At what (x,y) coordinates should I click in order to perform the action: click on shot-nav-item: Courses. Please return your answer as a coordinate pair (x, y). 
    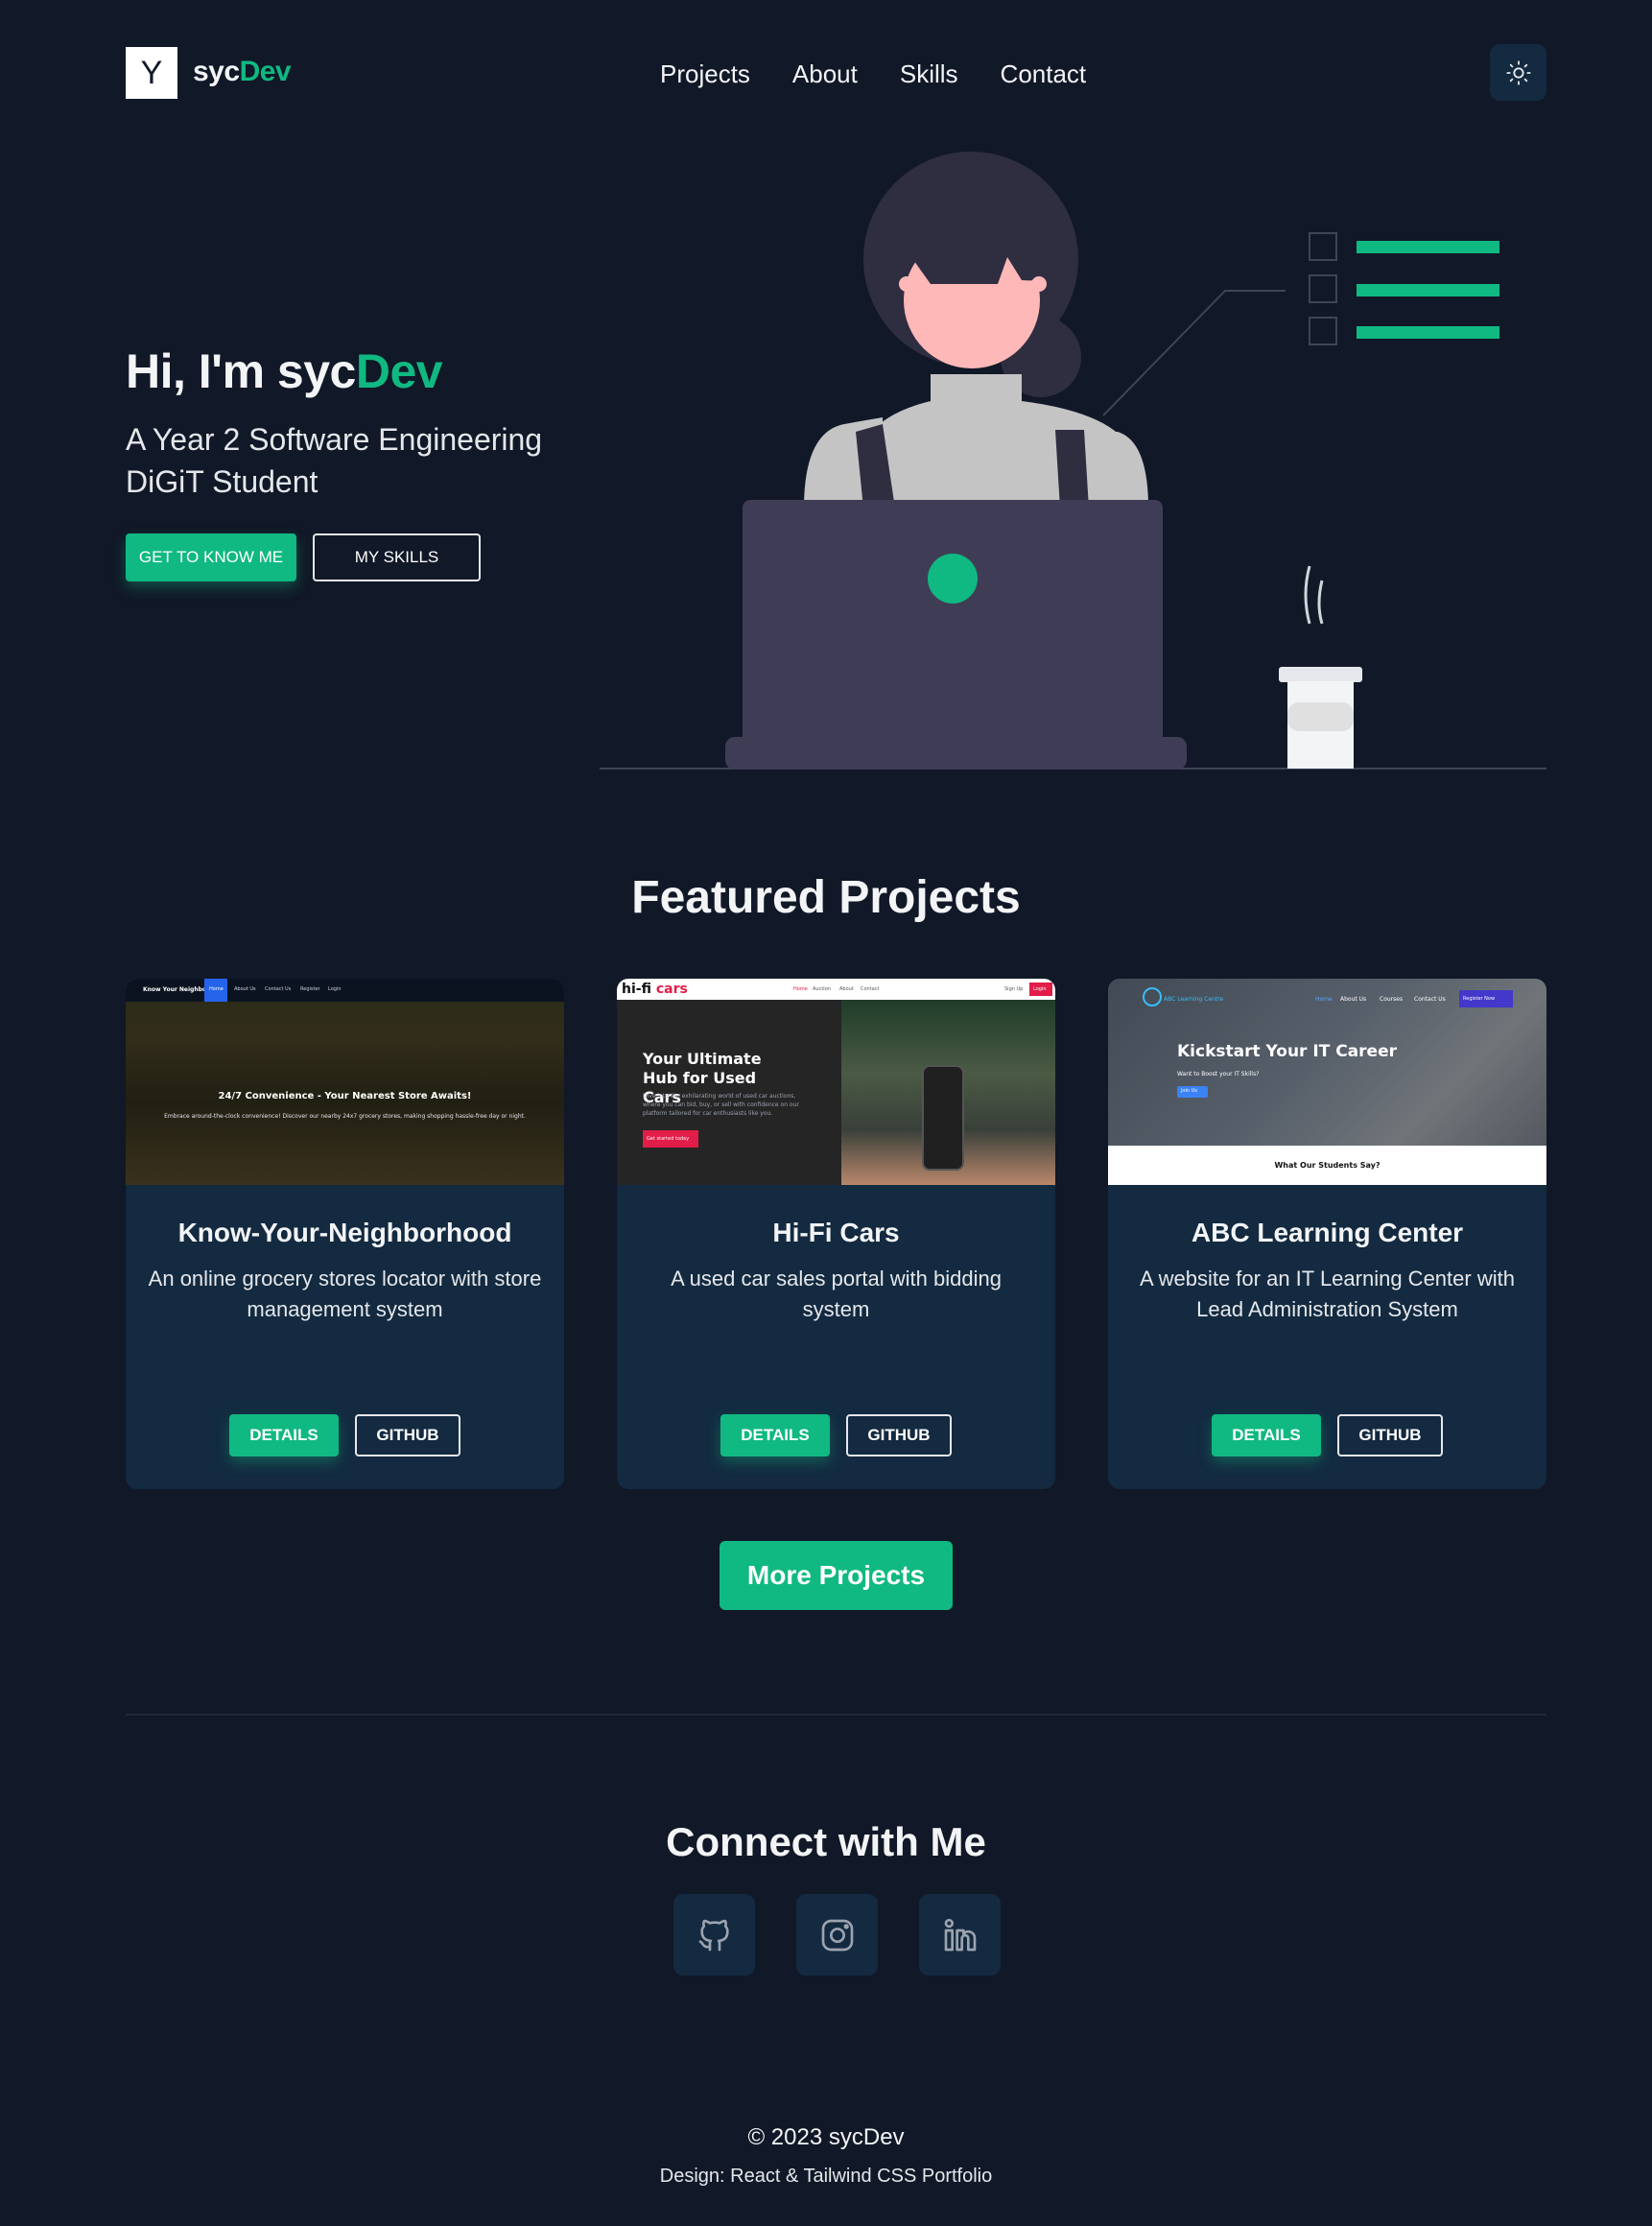
    Looking at the image, I should click on (1392, 999).